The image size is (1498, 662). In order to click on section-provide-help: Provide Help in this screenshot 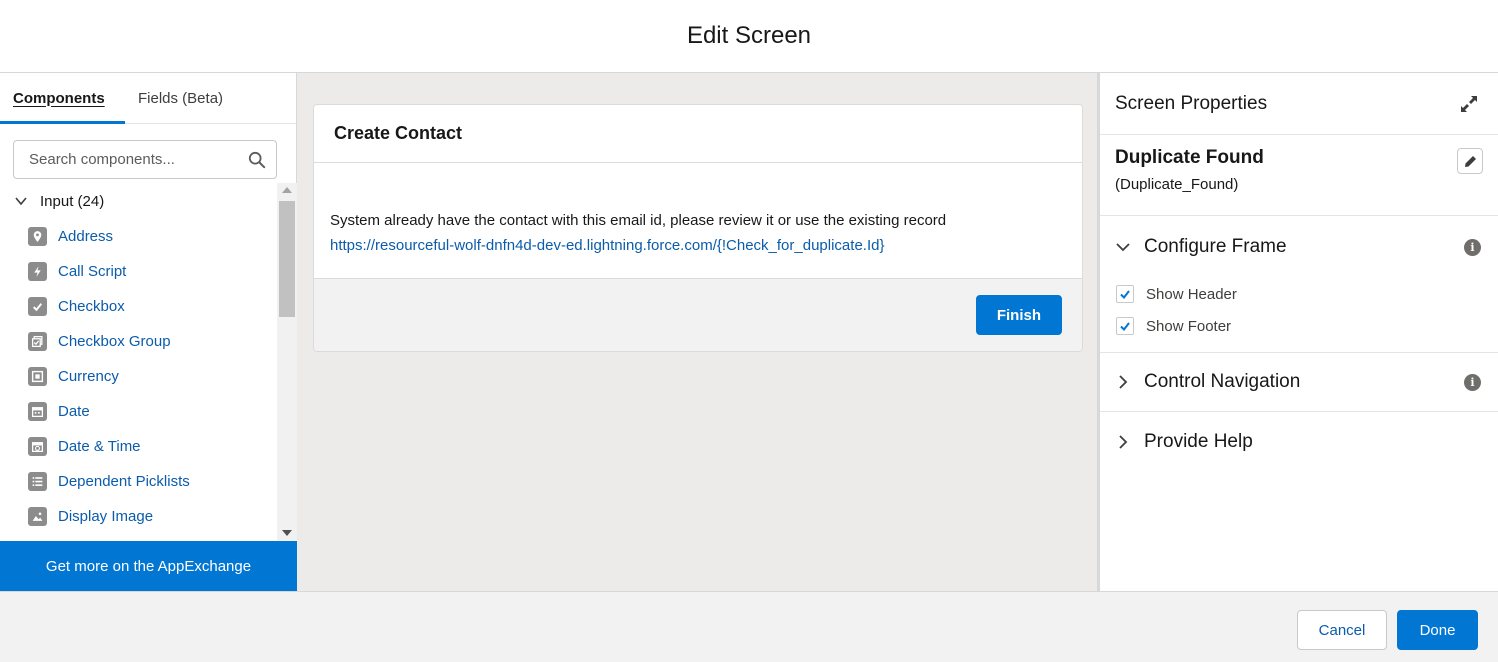, I will do `click(1299, 442)`.